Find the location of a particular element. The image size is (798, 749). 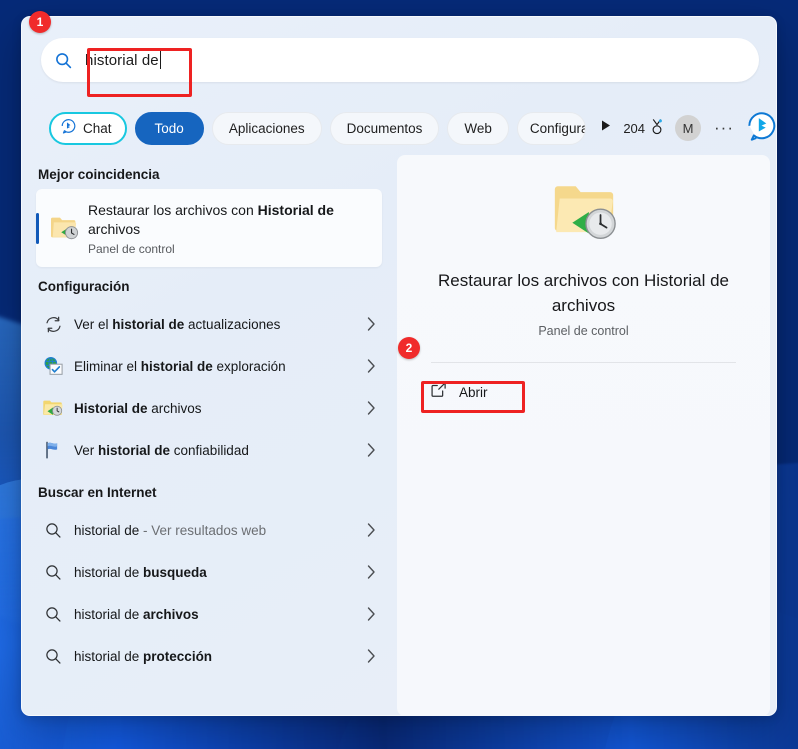

list-item-label: Eliminar el historial de exploración is located at coordinates (215, 366).